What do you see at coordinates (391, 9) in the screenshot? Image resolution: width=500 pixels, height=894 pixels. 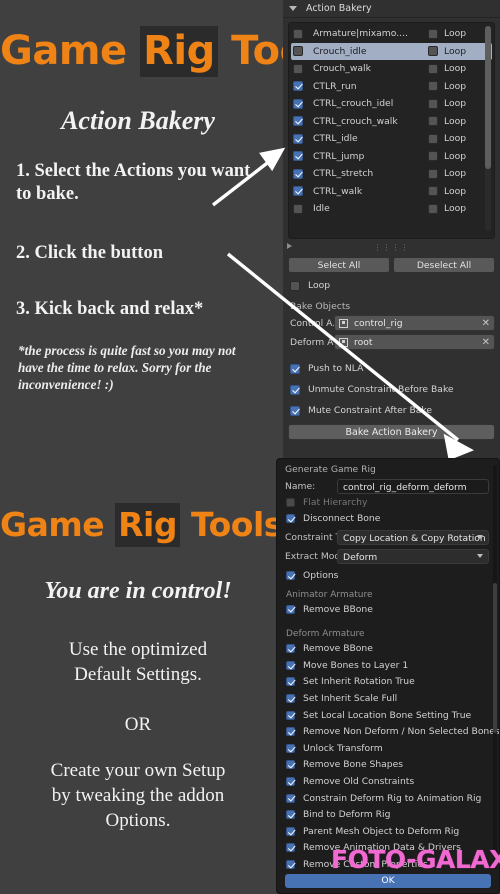 I see `action-bakery-header: Action Bakery` at bounding box center [391, 9].